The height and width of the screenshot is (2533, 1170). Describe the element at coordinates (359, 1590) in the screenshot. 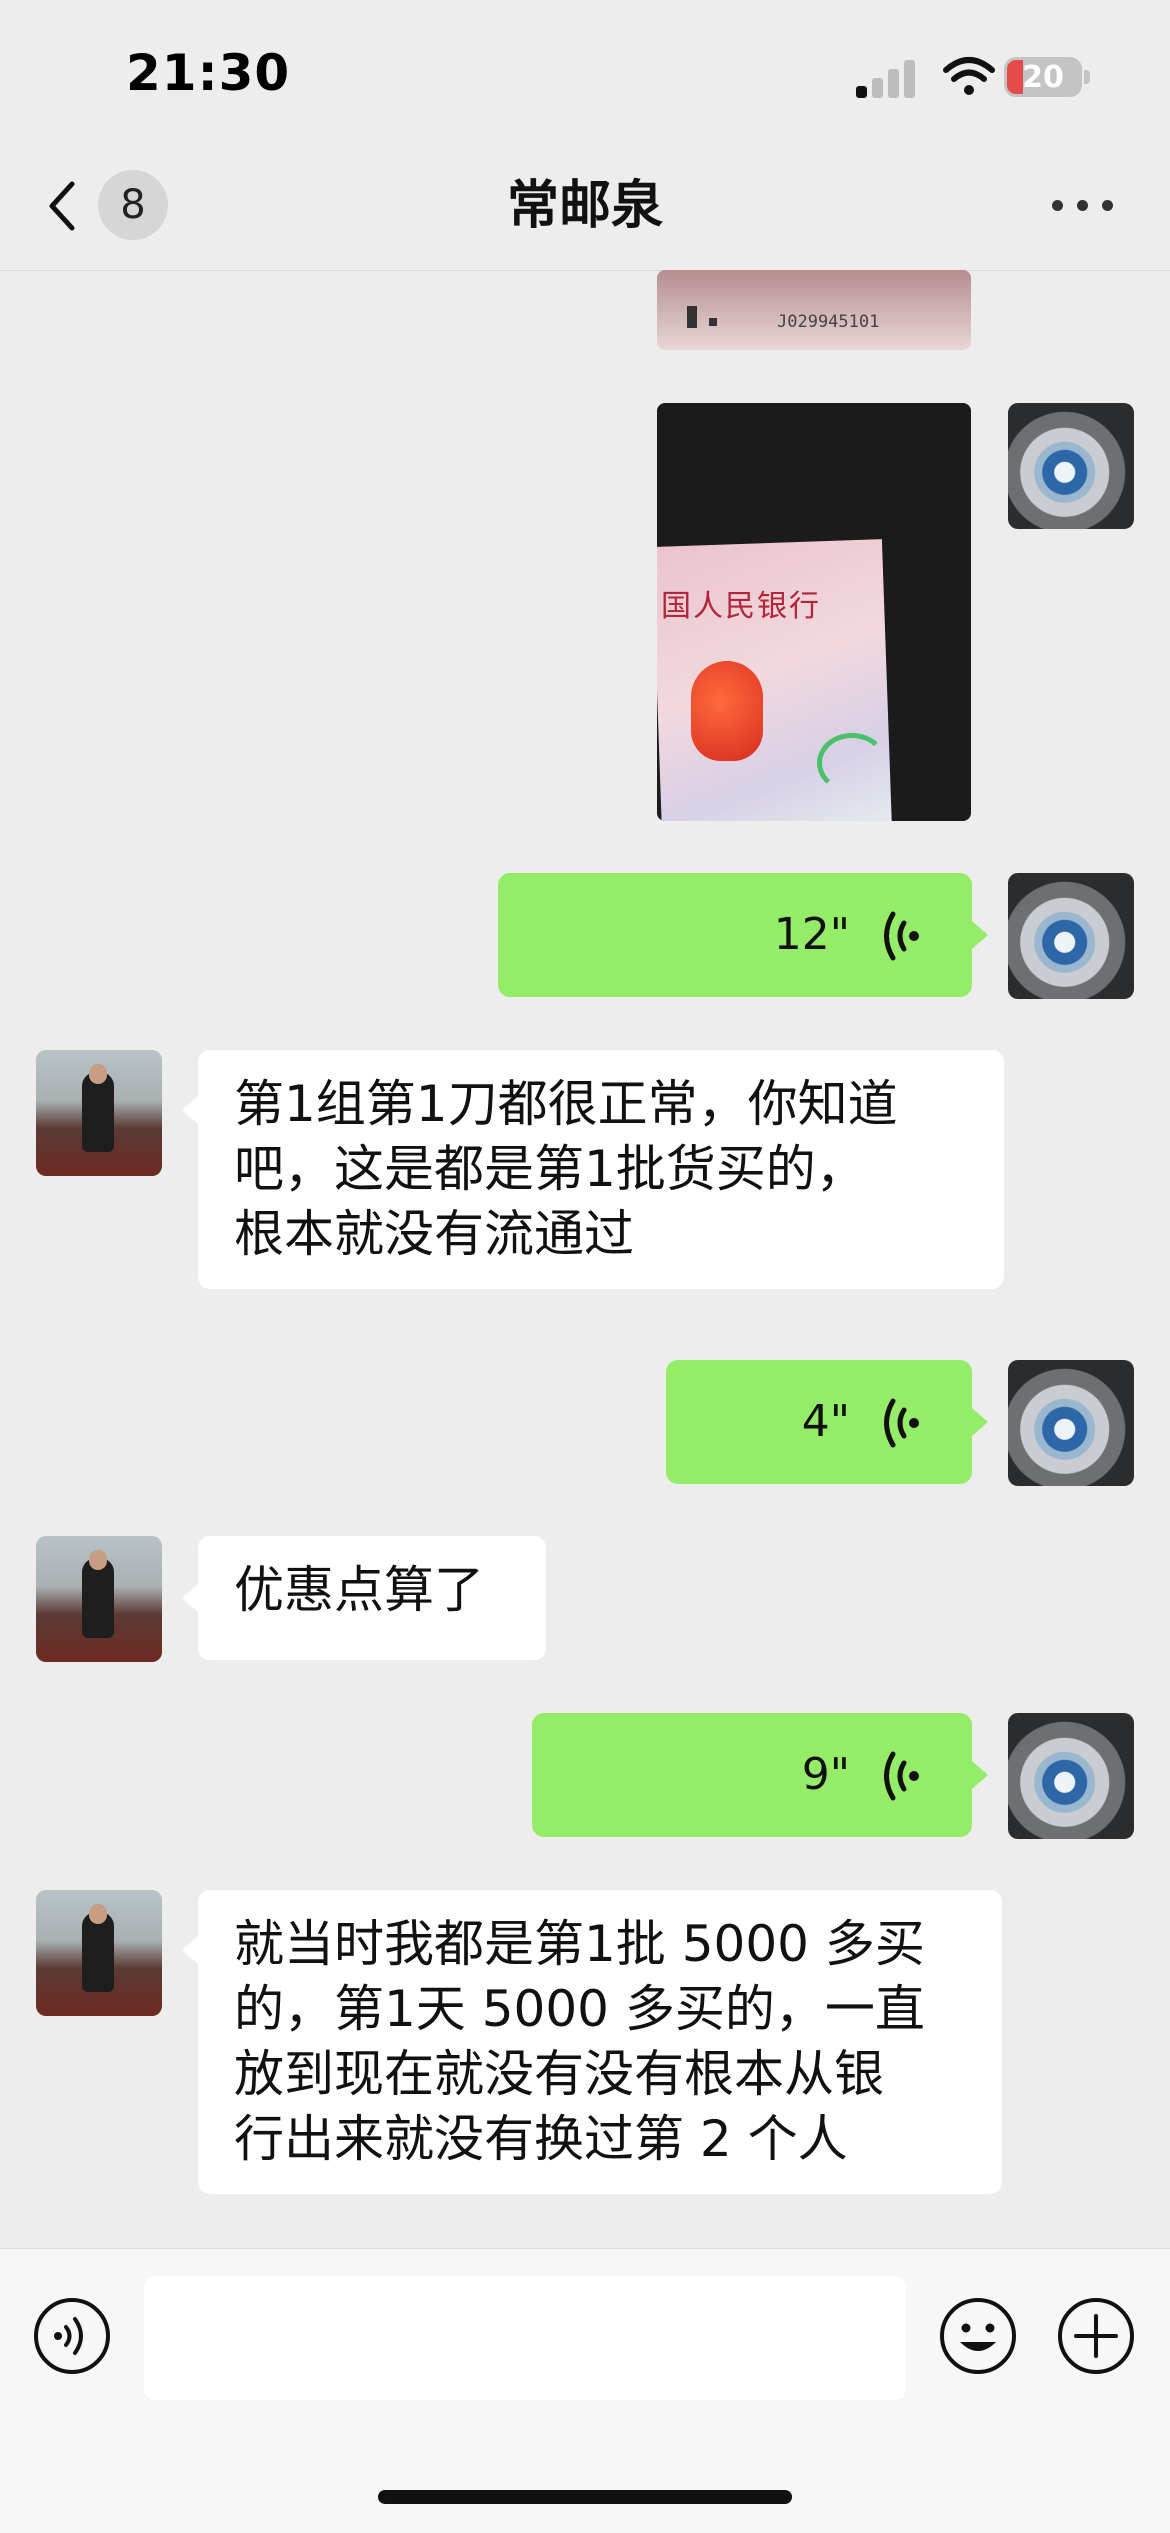

I see `message-line: 优惠点算了` at that location.